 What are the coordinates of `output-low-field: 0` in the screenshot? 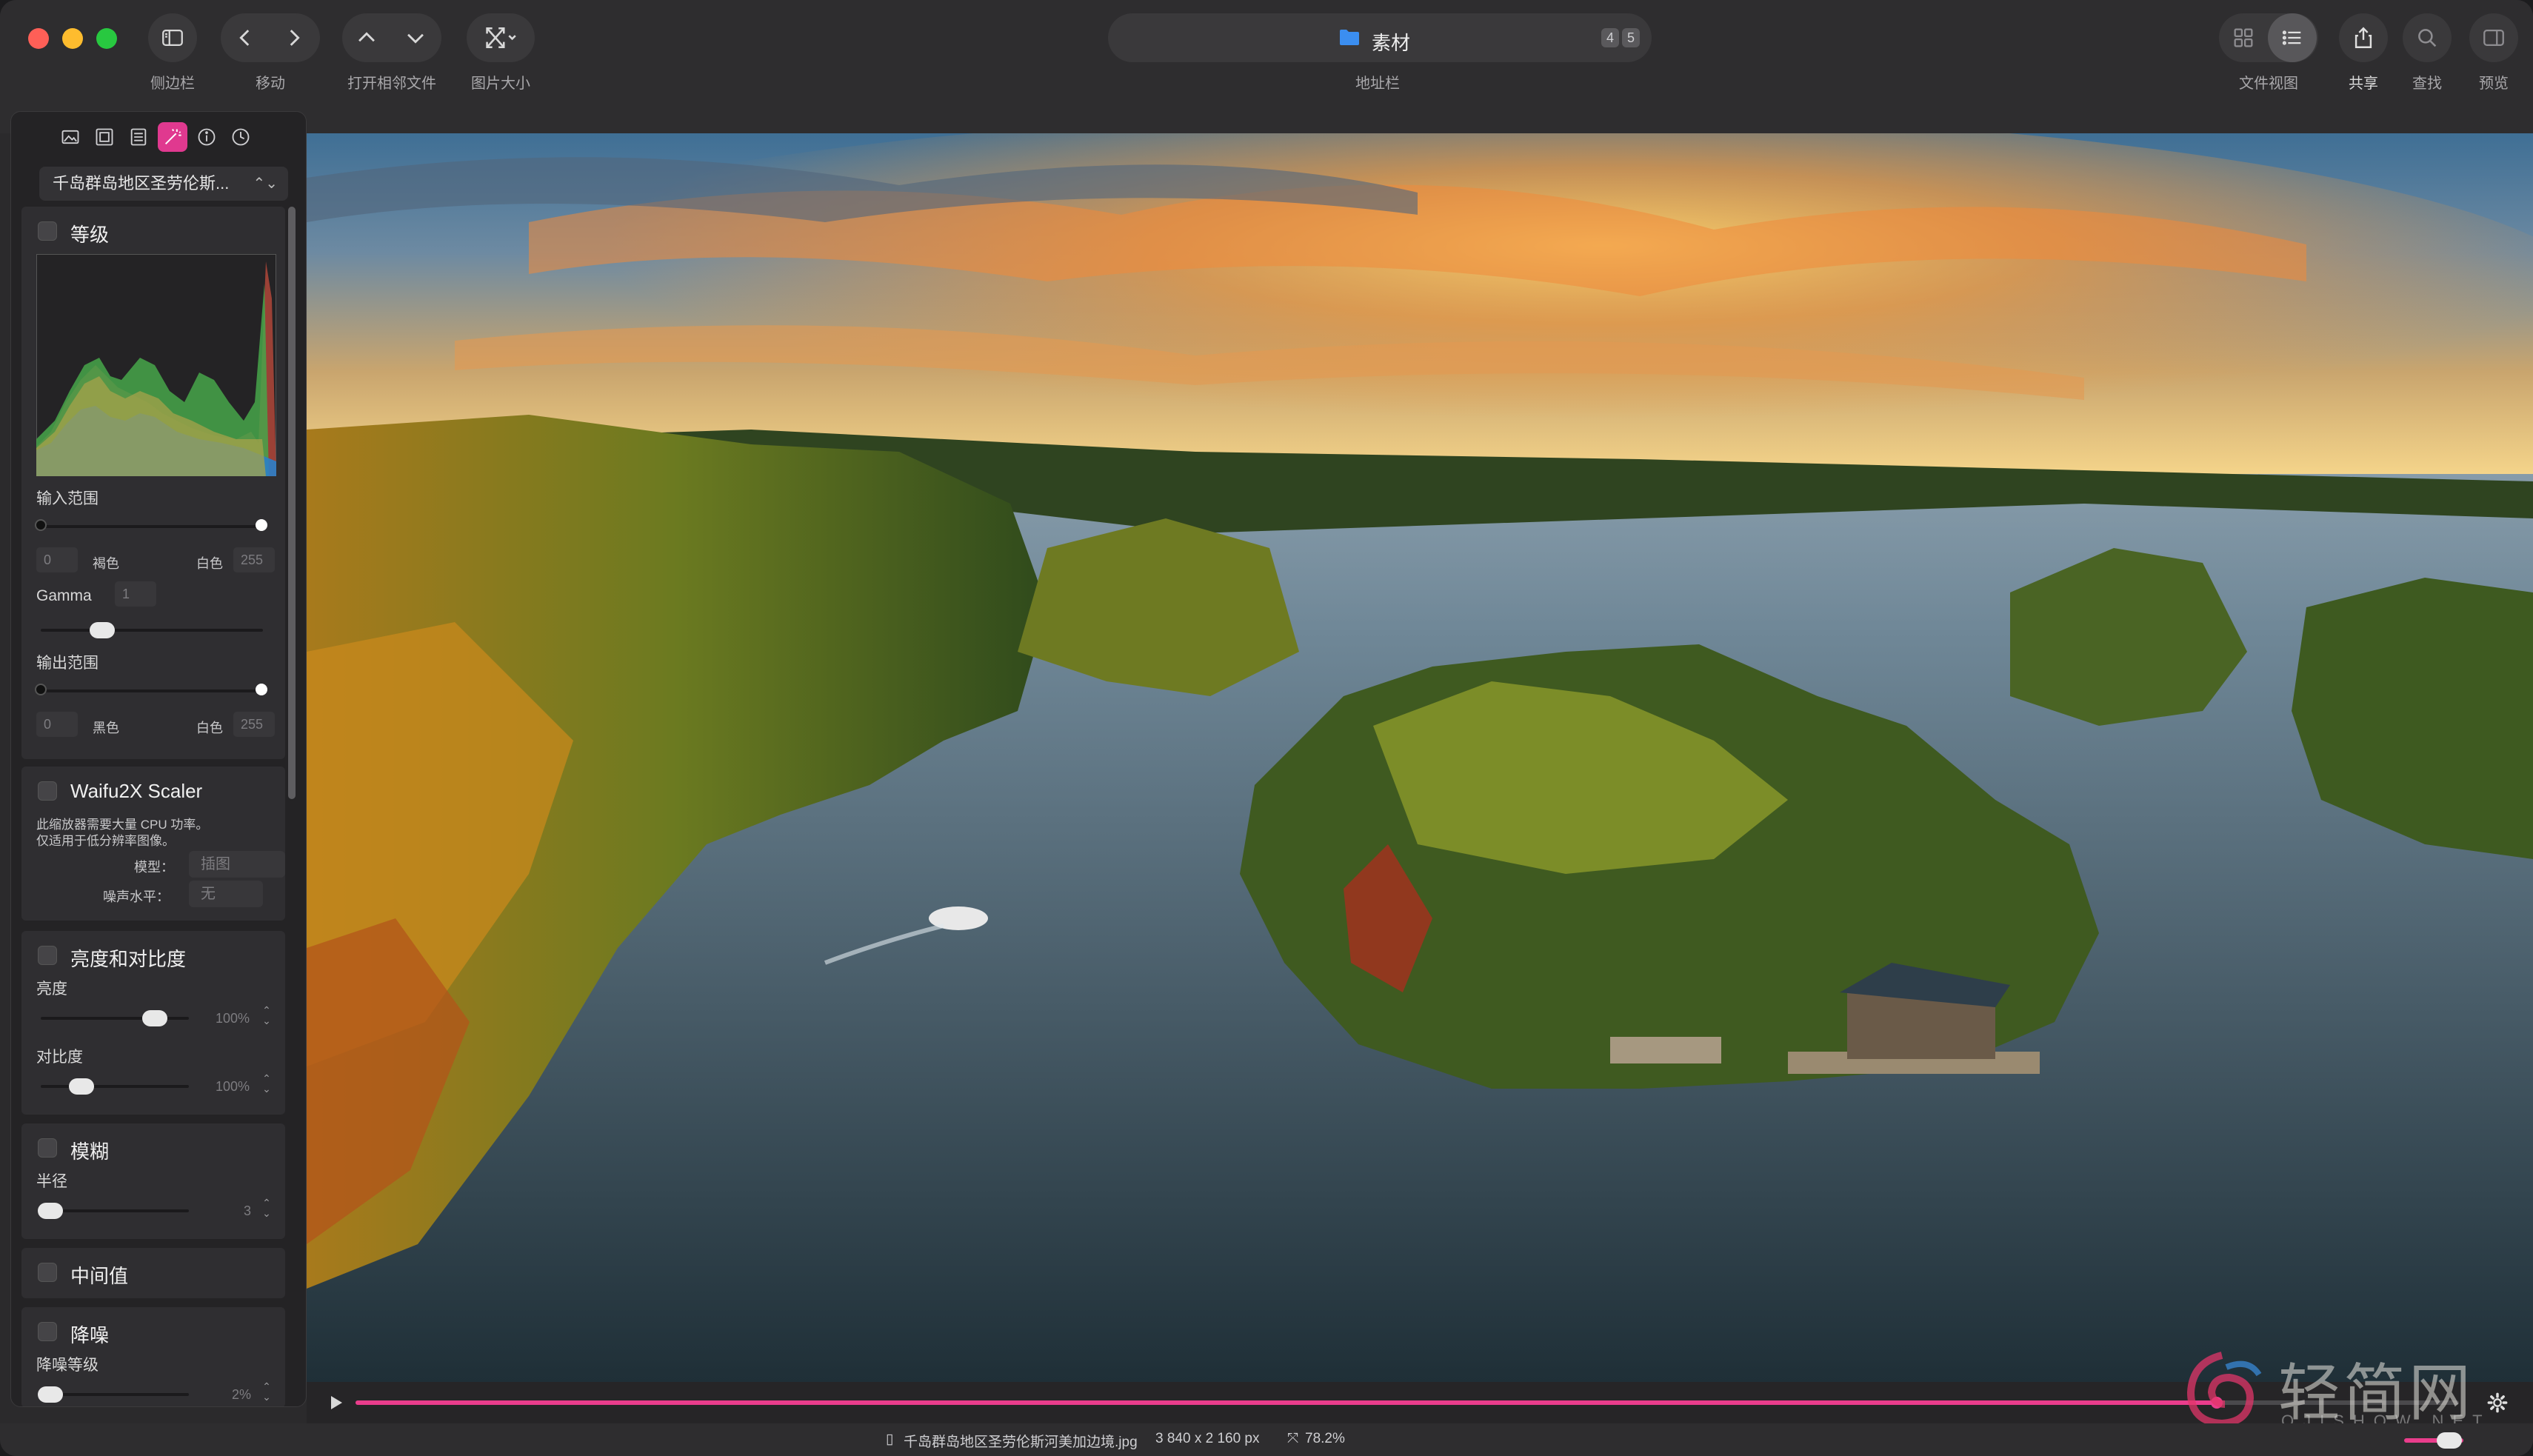 It's located at (57, 724).